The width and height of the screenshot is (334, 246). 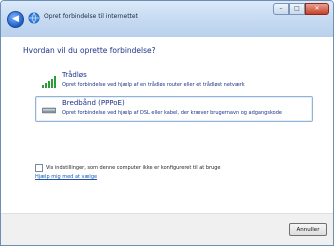 What do you see at coordinates (91, 16) in the screenshot?
I see `window-title: Opret forbindelse til internettet` at bounding box center [91, 16].